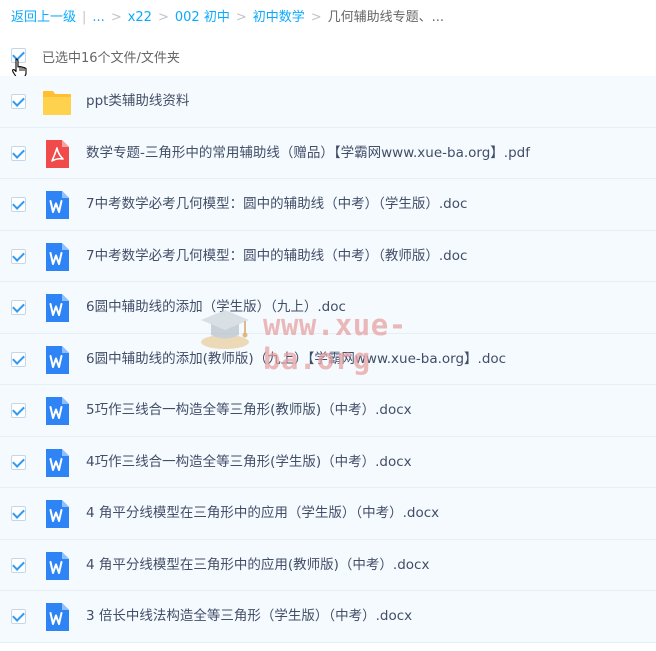  I want to click on file-name: 4 角平分线模型在三角形中的应用(教师版)（中考）.docx, so click(257, 565).